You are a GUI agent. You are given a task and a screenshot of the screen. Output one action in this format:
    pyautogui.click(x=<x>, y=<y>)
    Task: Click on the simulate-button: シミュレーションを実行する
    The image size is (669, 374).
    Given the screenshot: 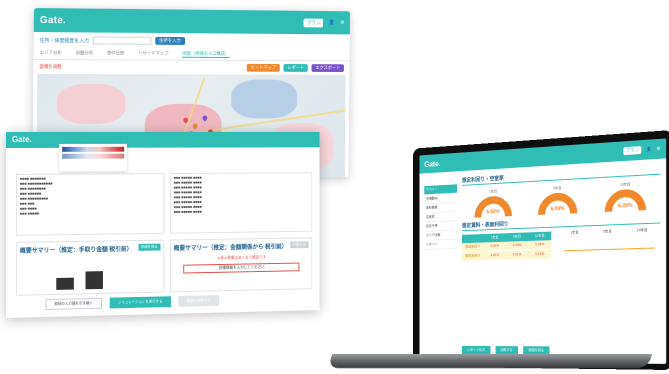 What is the action you would take?
    pyautogui.click(x=140, y=302)
    